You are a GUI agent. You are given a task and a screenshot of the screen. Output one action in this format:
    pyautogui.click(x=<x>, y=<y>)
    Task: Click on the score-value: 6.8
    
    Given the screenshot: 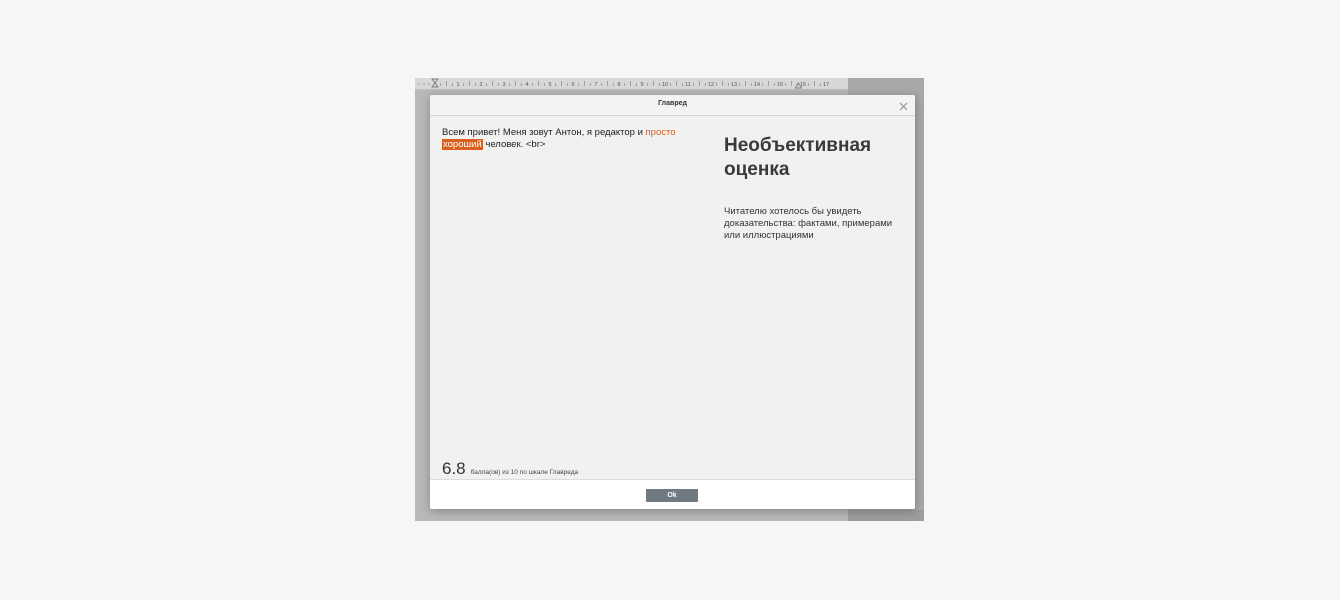 What is the action you would take?
    pyautogui.click(x=454, y=468)
    